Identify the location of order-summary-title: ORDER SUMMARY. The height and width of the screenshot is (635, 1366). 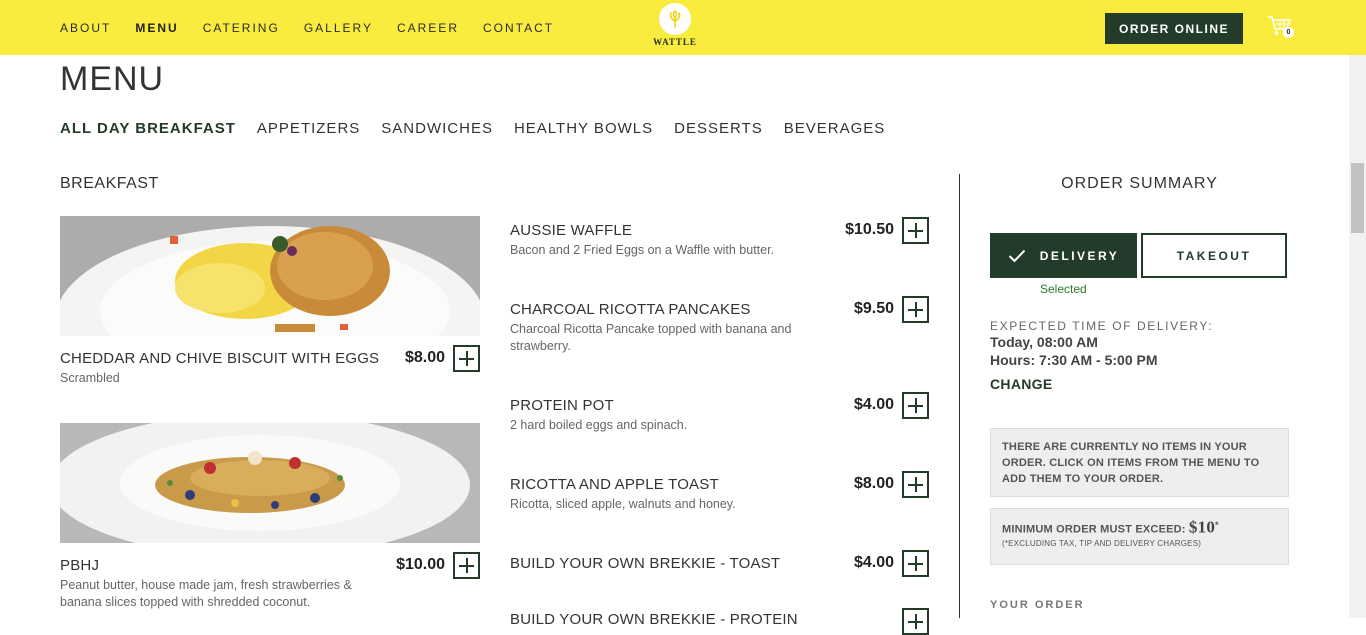
(1139, 183).